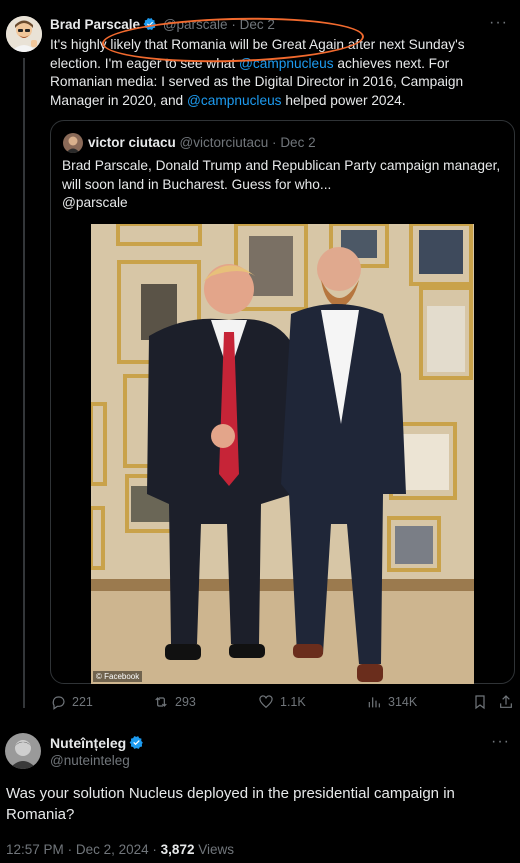  I want to click on action-bar: 221 293 1.1K 314K, so click(282, 704).